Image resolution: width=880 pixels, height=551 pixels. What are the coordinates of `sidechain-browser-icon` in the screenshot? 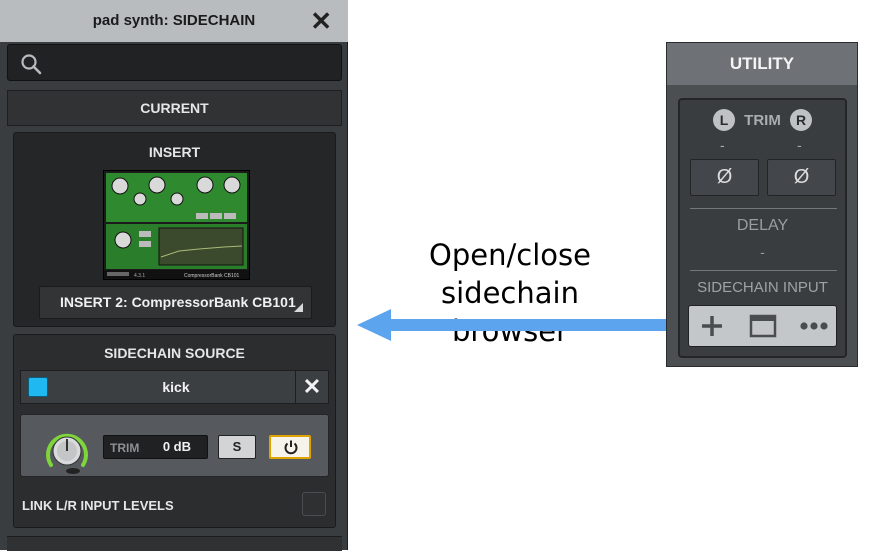 It's located at (763, 326).